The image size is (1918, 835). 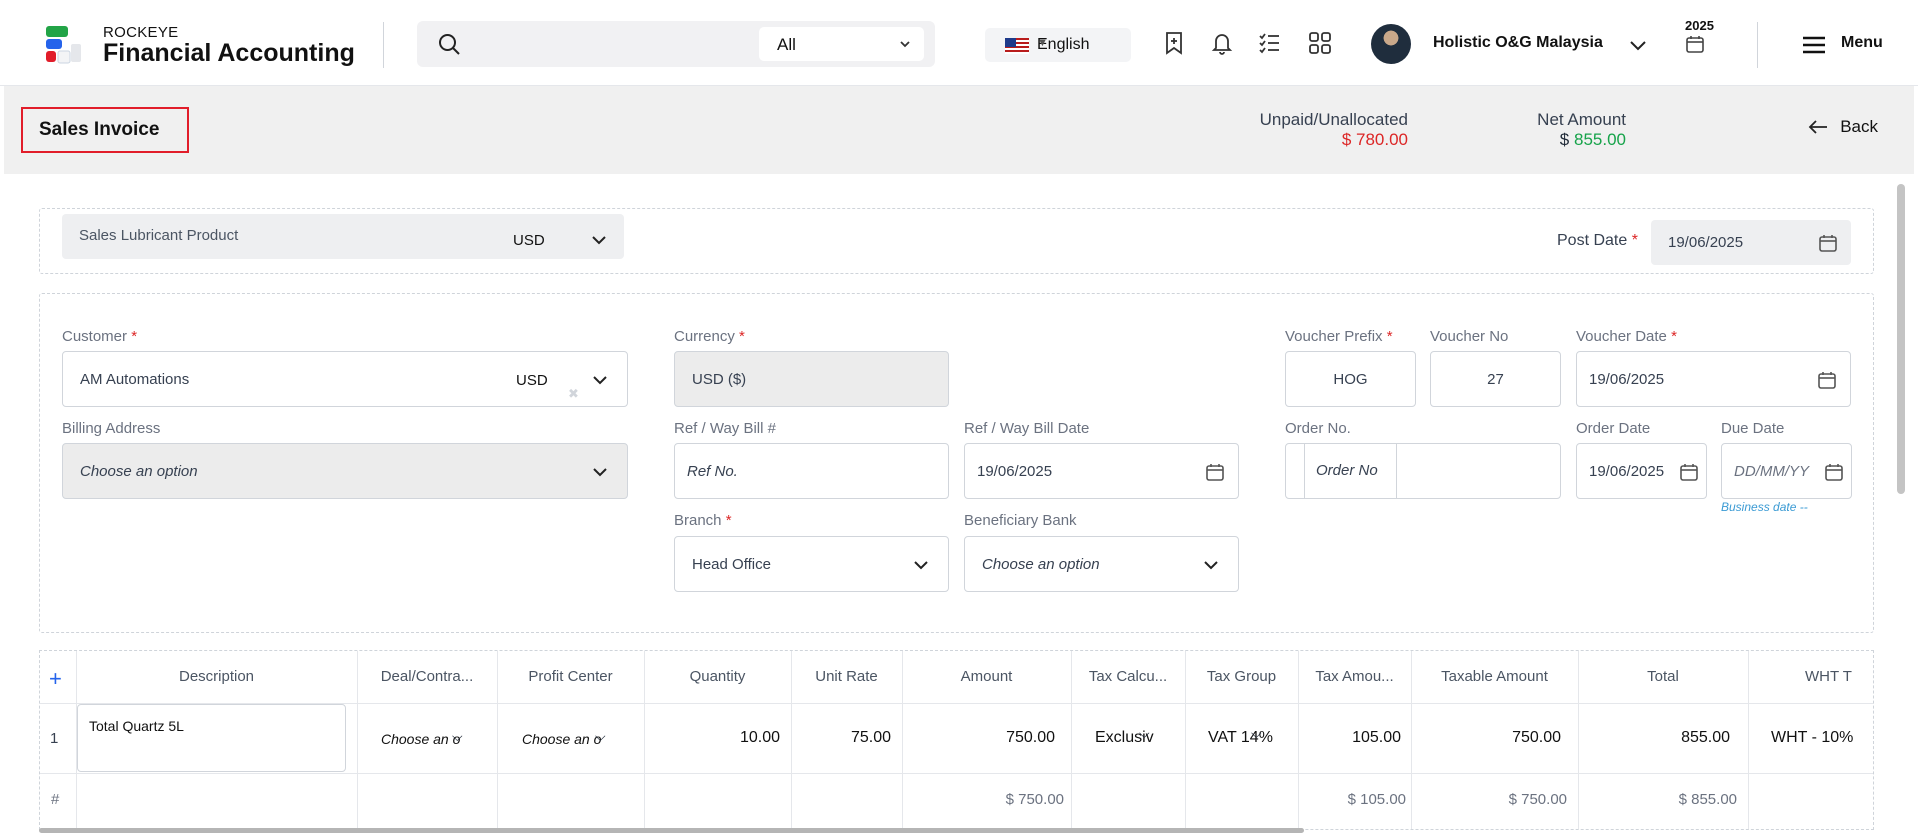 What do you see at coordinates (1058, 45) in the screenshot?
I see `language-select: English ▼` at bounding box center [1058, 45].